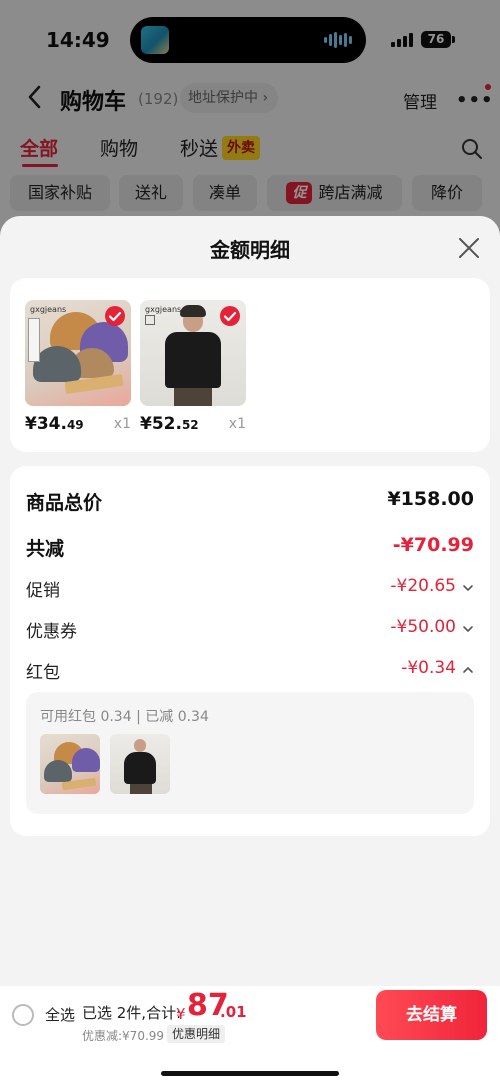 This screenshot has height=1087, width=500. Describe the element at coordinates (433, 545) in the screenshot. I see `total-reduce-value: -¥70.99` at that location.